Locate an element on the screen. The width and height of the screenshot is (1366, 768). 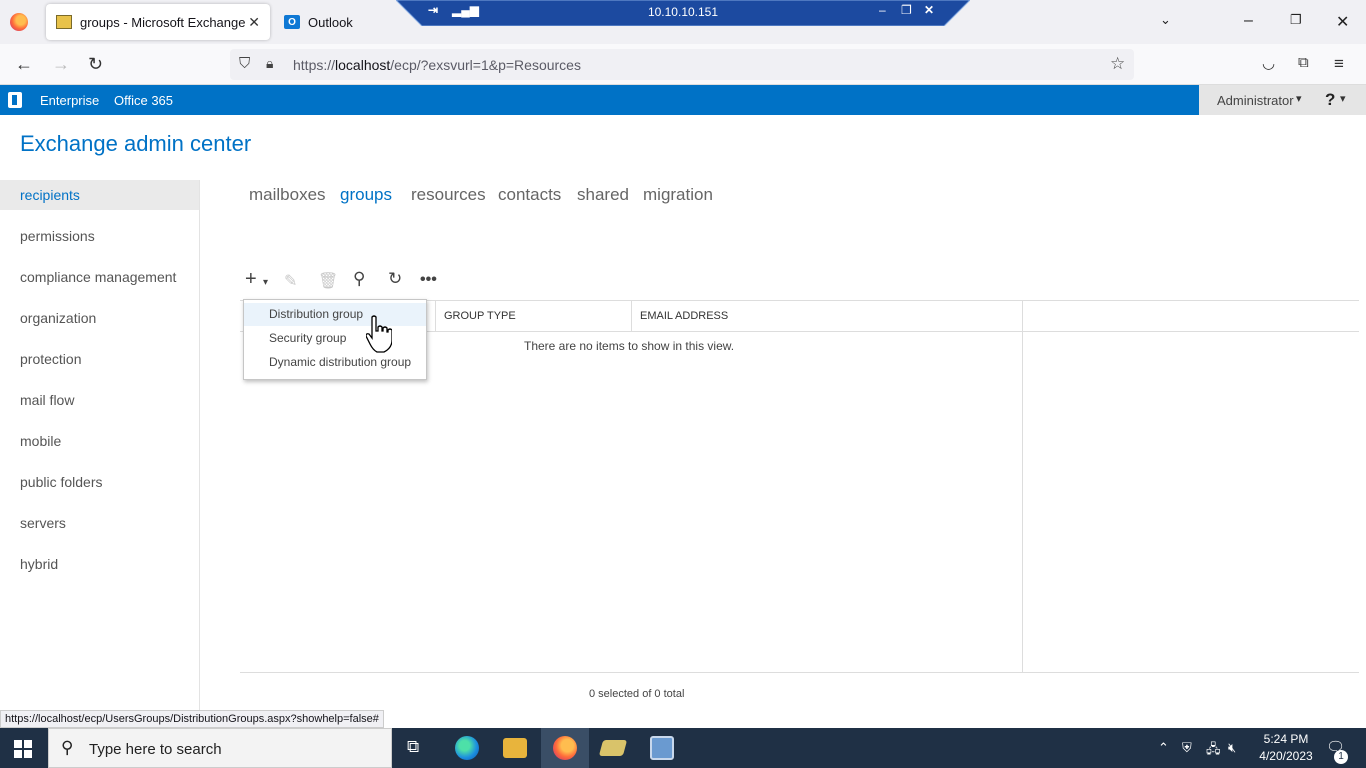
sidebar-item-servers: servers is located at coordinates (99, 523).